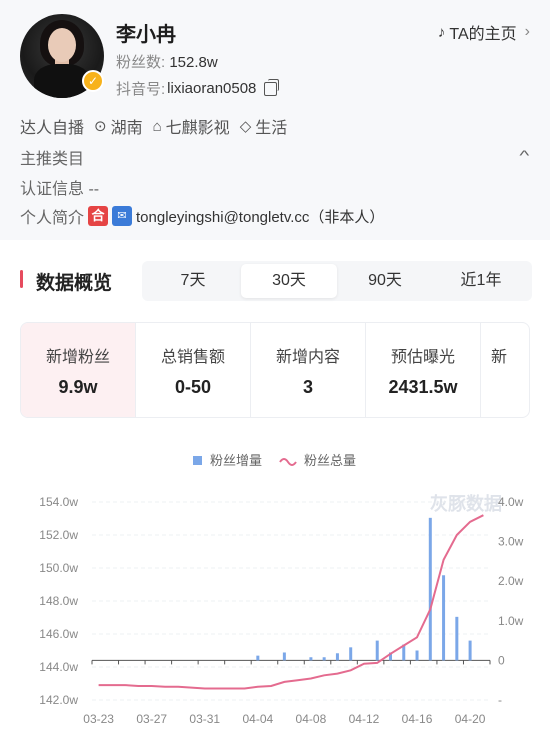 This screenshot has width=550, height=733. What do you see at coordinates (52, 159) in the screenshot?
I see `main-category-label: 主推类目` at bounding box center [52, 159].